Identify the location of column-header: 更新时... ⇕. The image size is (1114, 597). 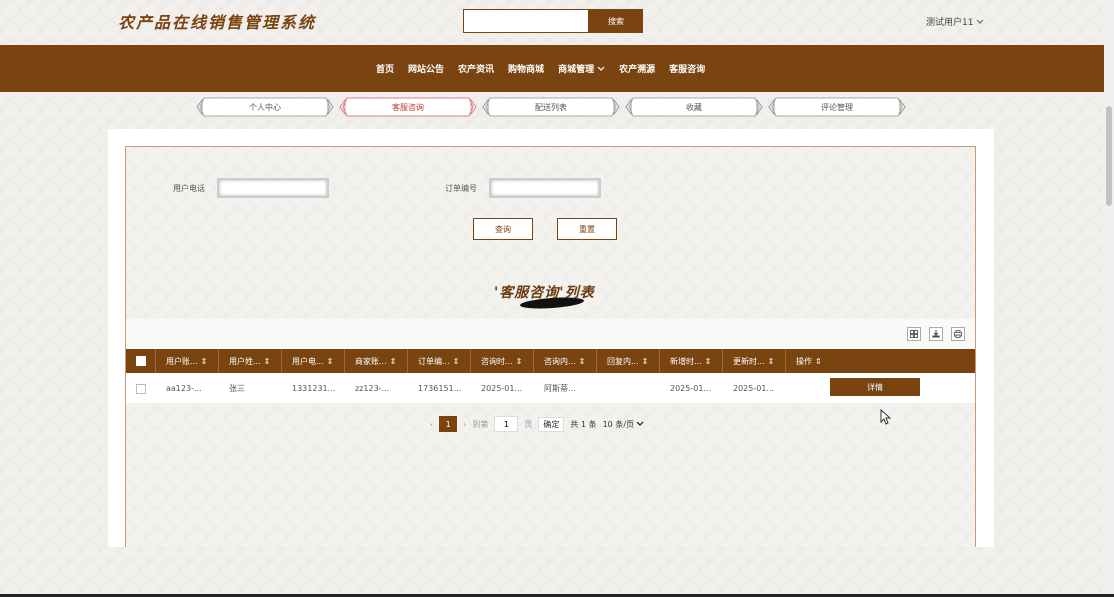
(754, 361).